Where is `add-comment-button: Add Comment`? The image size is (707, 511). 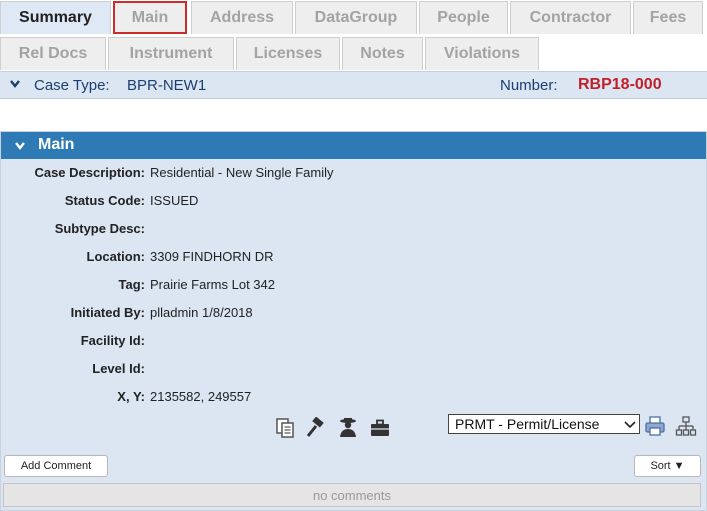
add-comment-button: Add Comment is located at coordinates (56, 466).